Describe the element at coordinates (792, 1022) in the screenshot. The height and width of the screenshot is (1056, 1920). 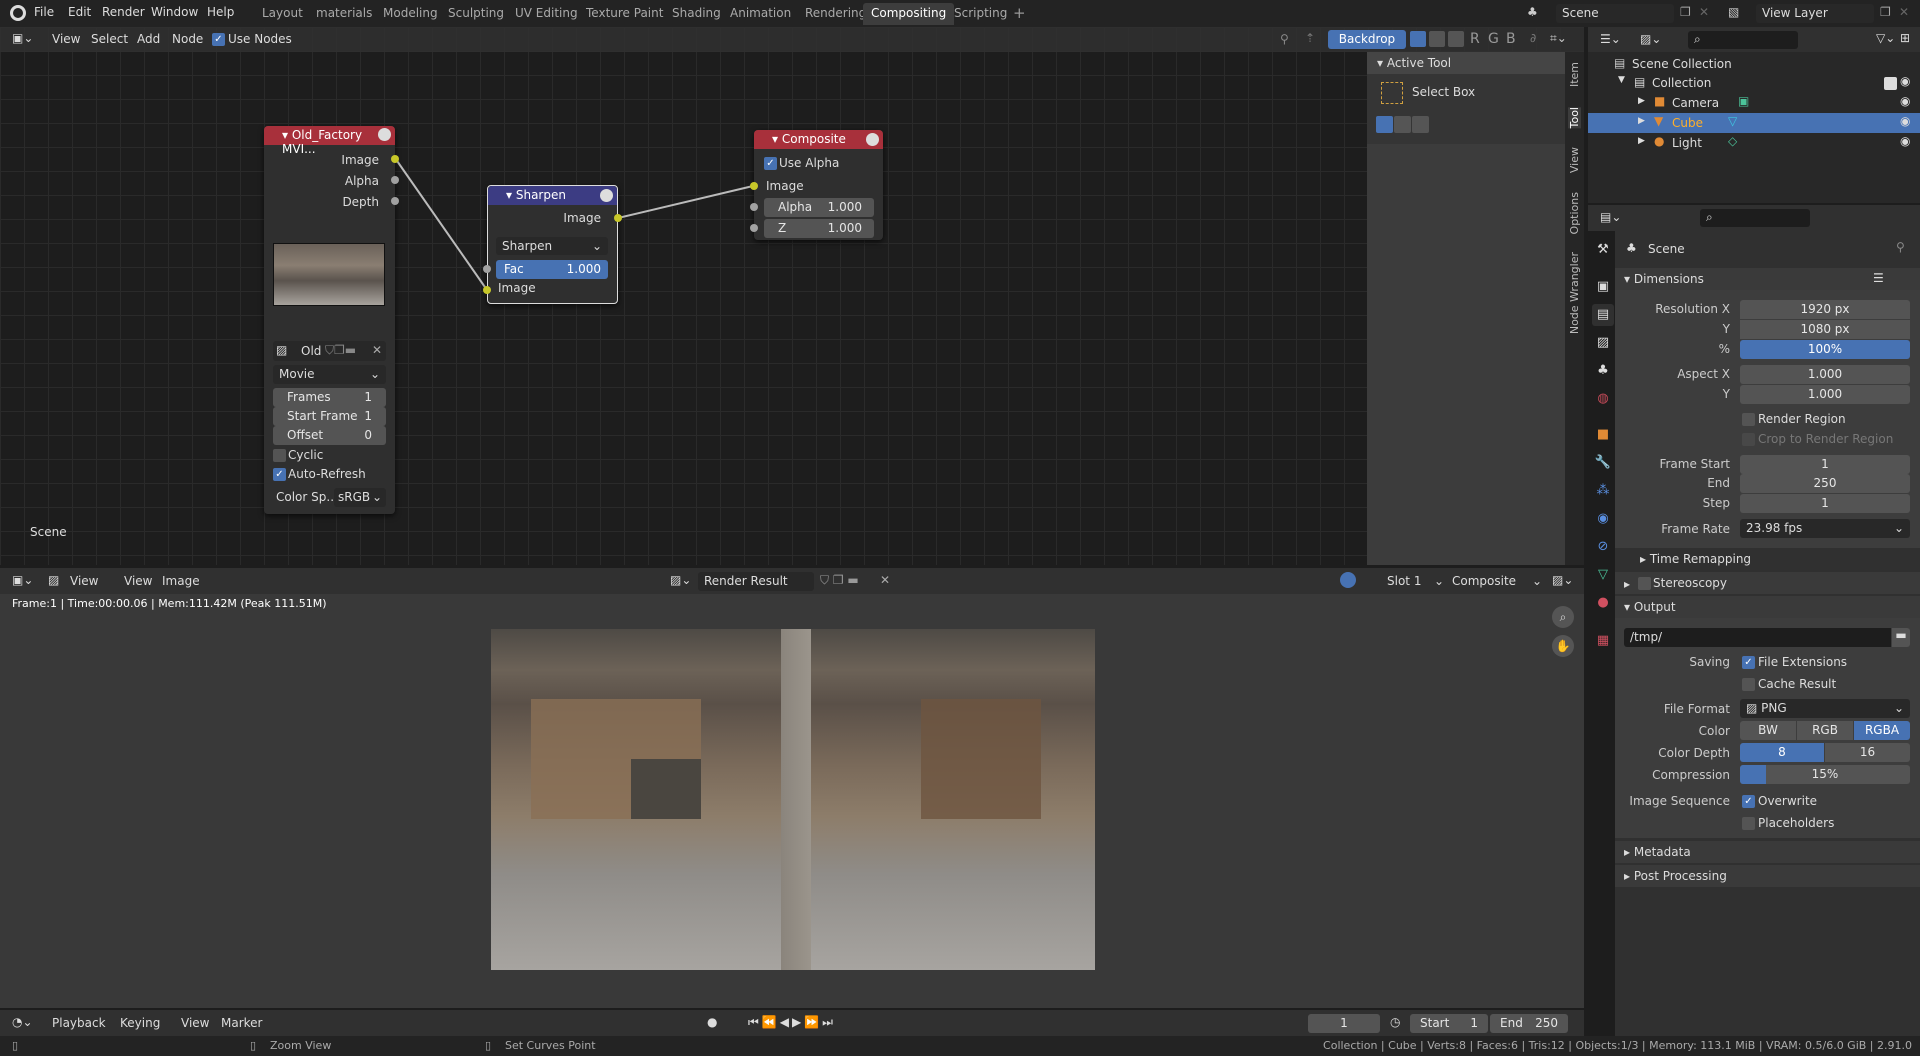
I see `playback-controls: ⏮⏪◀▶⏩⏭` at that location.